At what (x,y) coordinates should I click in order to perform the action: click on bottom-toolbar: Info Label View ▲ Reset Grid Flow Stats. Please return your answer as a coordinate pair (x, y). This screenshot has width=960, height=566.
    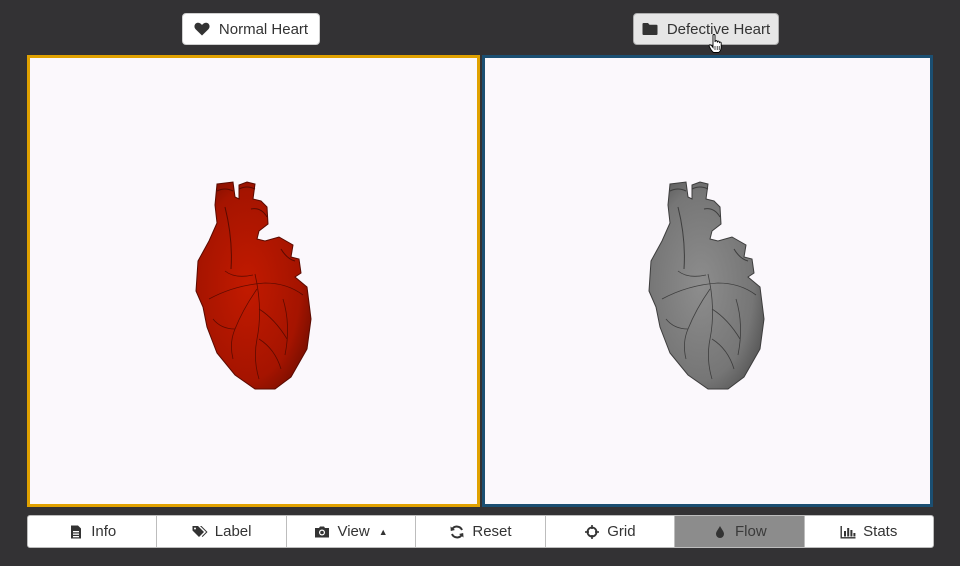
    Looking at the image, I should click on (480, 531).